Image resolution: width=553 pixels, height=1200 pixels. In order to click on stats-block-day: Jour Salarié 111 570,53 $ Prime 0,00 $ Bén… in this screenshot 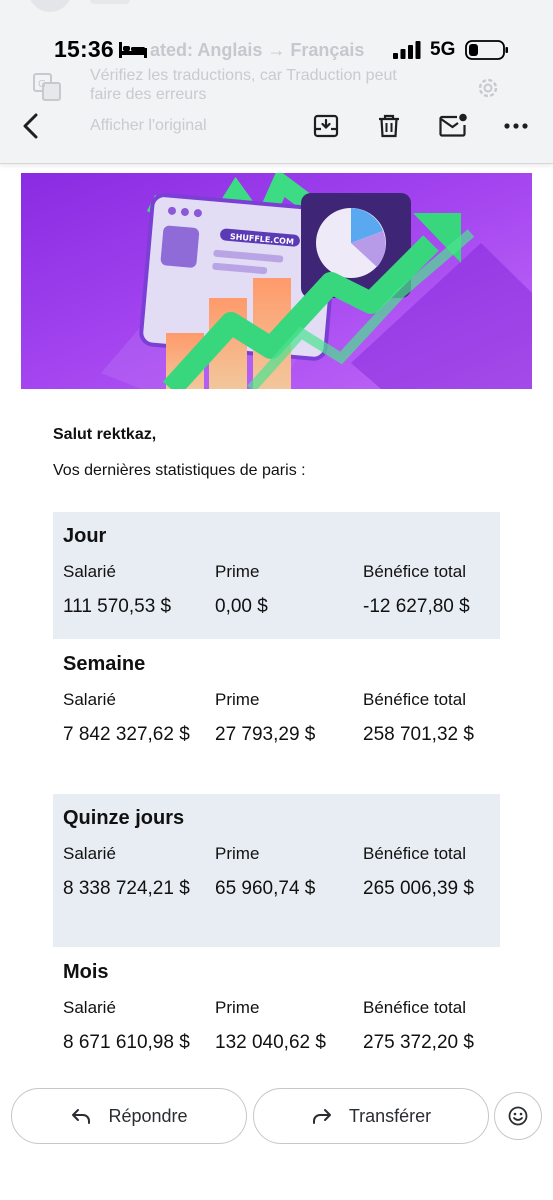, I will do `click(276, 575)`.